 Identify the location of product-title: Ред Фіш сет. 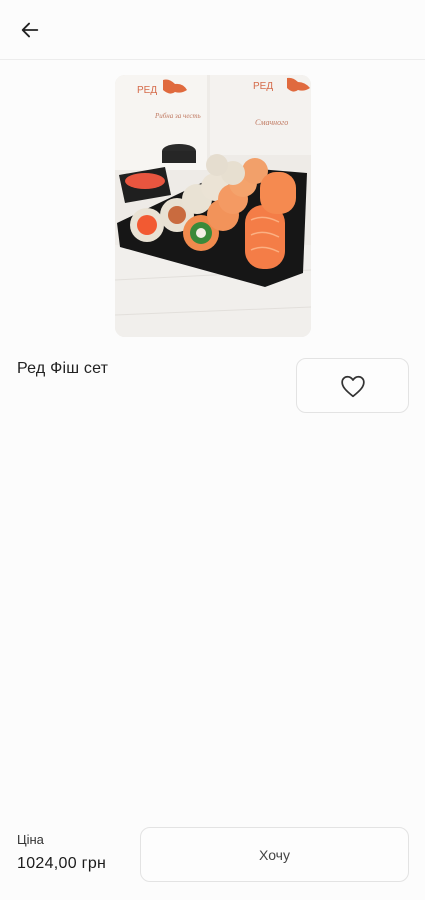
(63, 368).